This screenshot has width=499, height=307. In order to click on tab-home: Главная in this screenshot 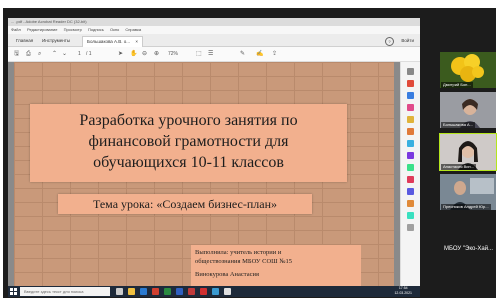, I will do `click(24, 41)`.